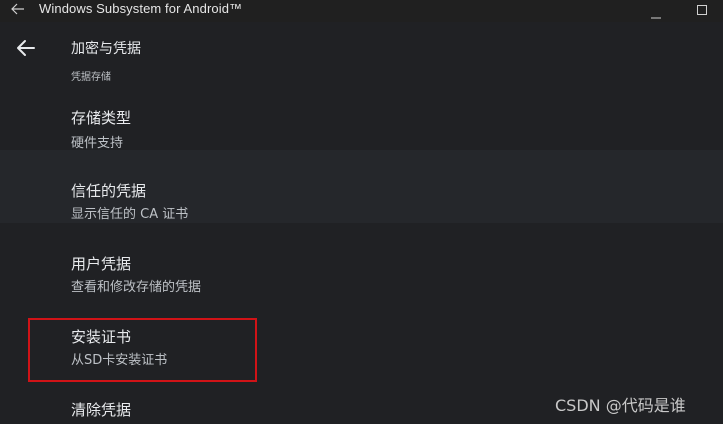  Describe the element at coordinates (106, 49) in the screenshot. I see `page-title: 加密与凭据` at that location.